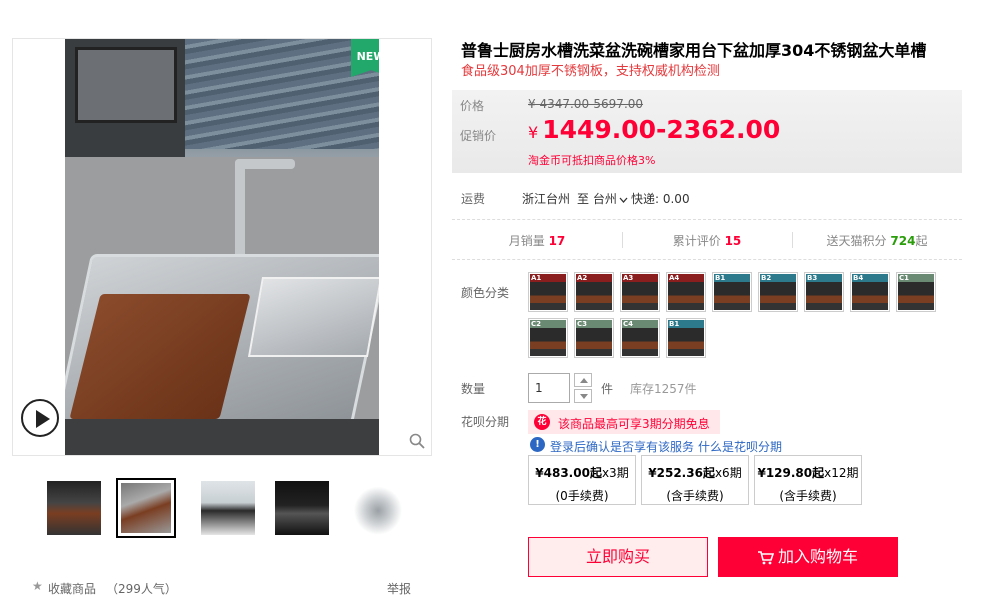 Image resolution: width=986 pixels, height=606 pixels. I want to click on ship-from: 浙江台州, so click(546, 199).